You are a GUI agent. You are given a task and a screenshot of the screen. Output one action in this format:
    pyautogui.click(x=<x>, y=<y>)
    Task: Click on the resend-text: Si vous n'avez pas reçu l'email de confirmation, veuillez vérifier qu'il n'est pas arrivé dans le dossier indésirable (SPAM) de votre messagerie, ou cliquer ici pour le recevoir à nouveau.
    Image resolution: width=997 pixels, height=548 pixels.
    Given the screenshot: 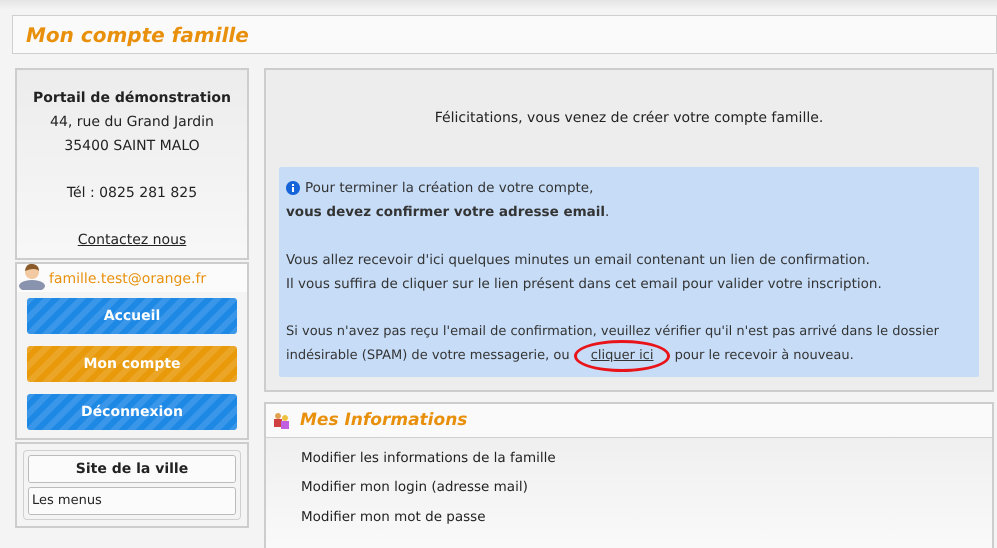 What is the action you would take?
    pyautogui.click(x=629, y=344)
    